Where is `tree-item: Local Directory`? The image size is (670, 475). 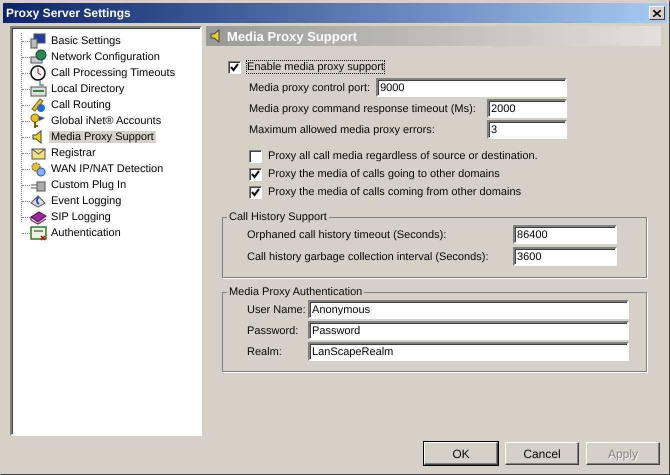 tree-item: Local Directory is located at coordinates (87, 89).